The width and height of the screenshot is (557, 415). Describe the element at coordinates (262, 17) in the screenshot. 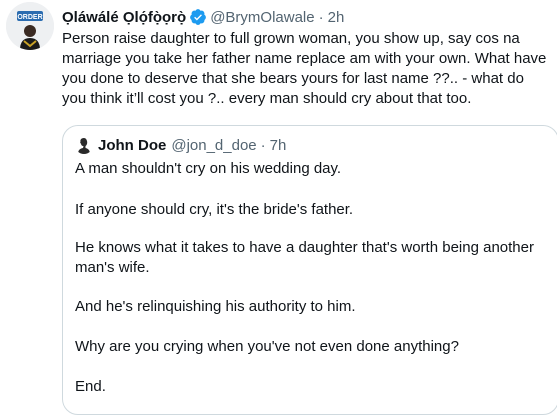

I see `author-handle: @BrymOlawale` at that location.